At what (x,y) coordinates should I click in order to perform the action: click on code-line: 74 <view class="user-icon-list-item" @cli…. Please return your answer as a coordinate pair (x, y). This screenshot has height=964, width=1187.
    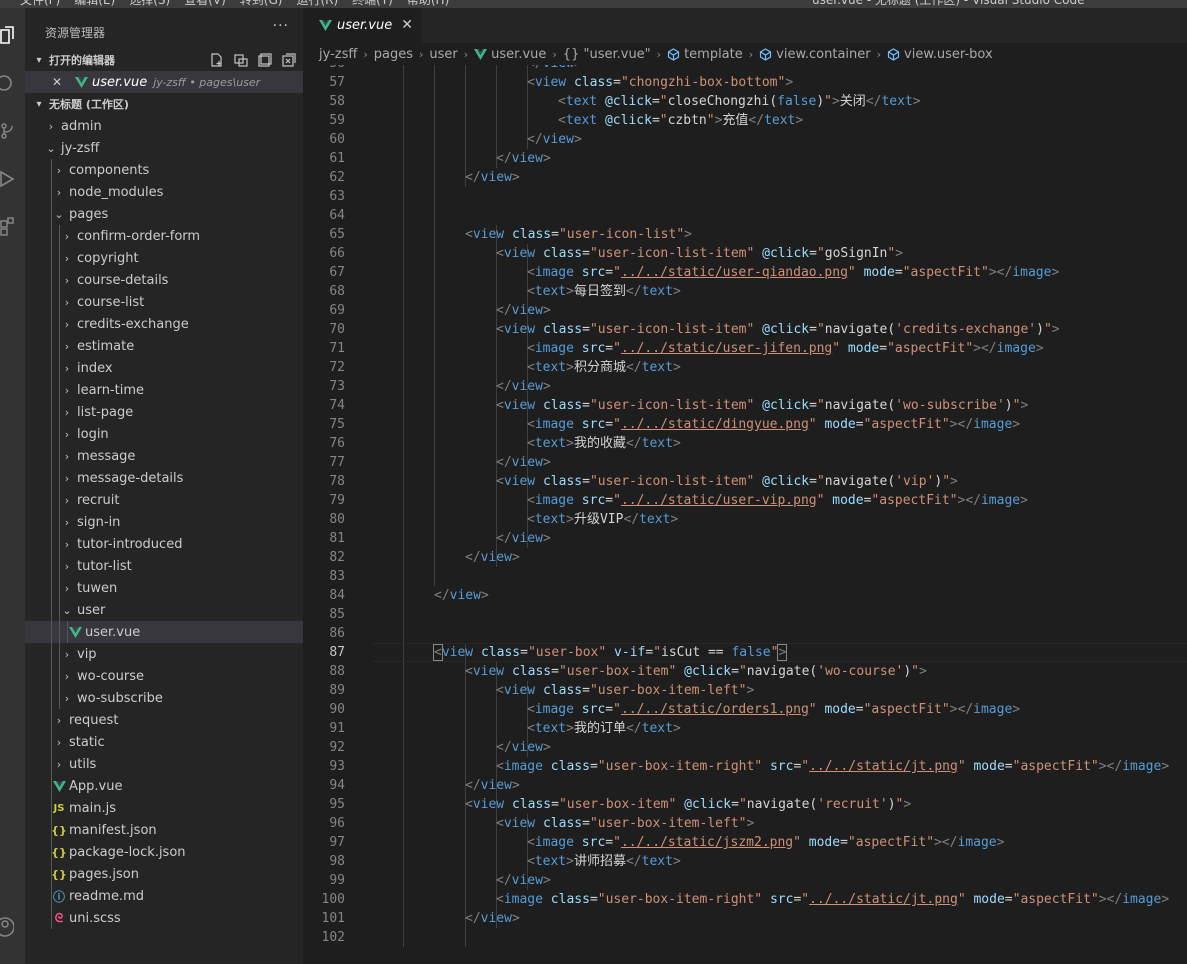
    Looking at the image, I should click on (745, 405).